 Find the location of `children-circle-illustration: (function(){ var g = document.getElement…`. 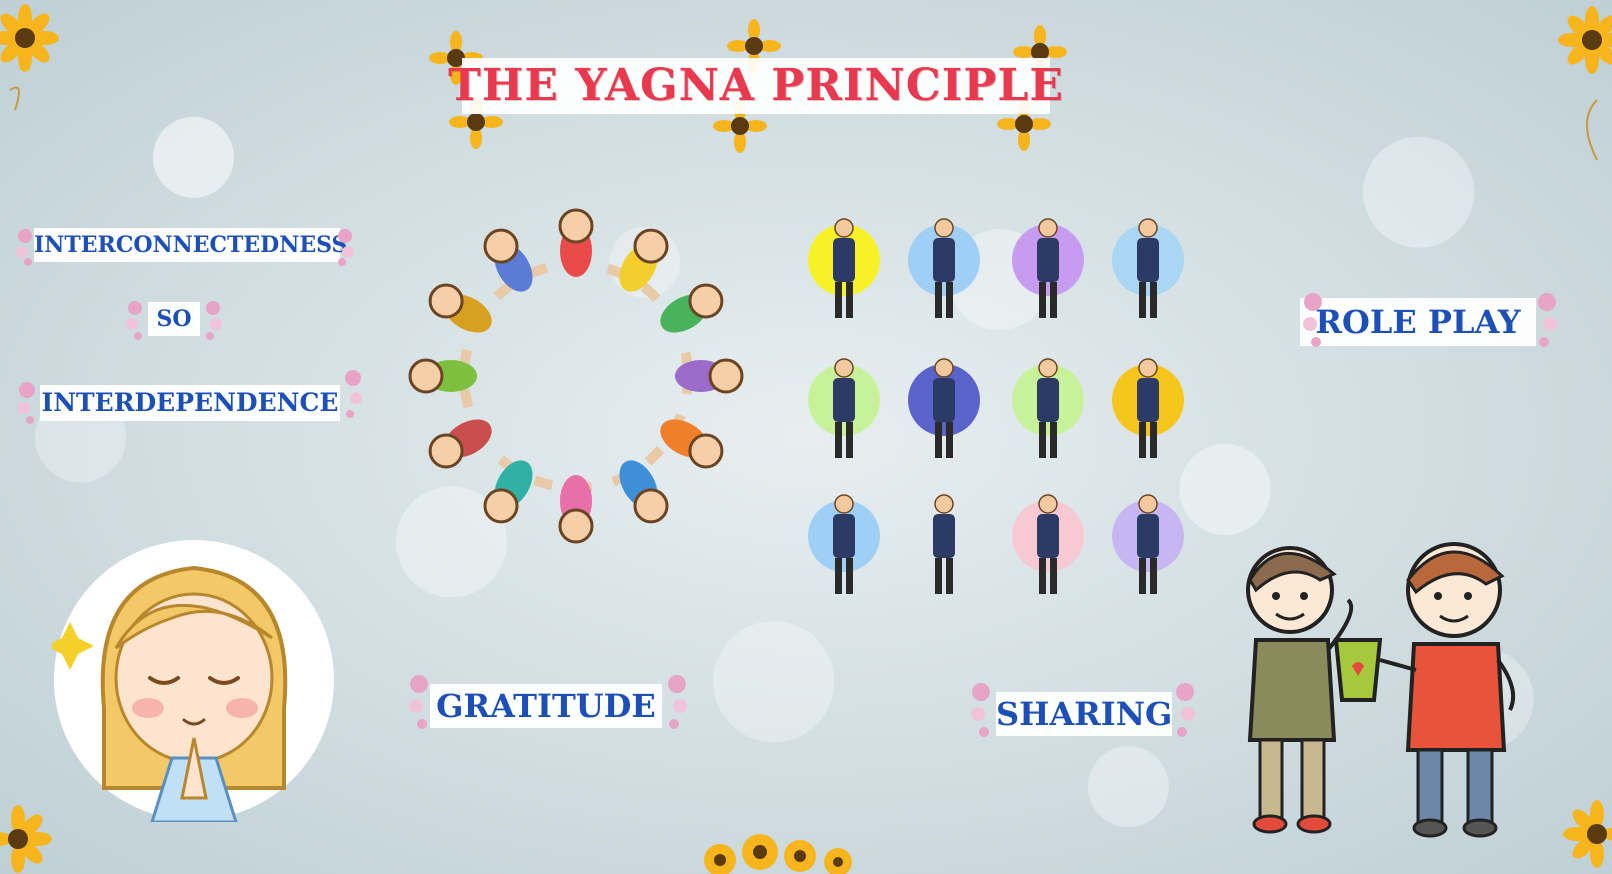

children-circle-illustration: (function(){ var g = document.getElement… is located at coordinates (576, 376).